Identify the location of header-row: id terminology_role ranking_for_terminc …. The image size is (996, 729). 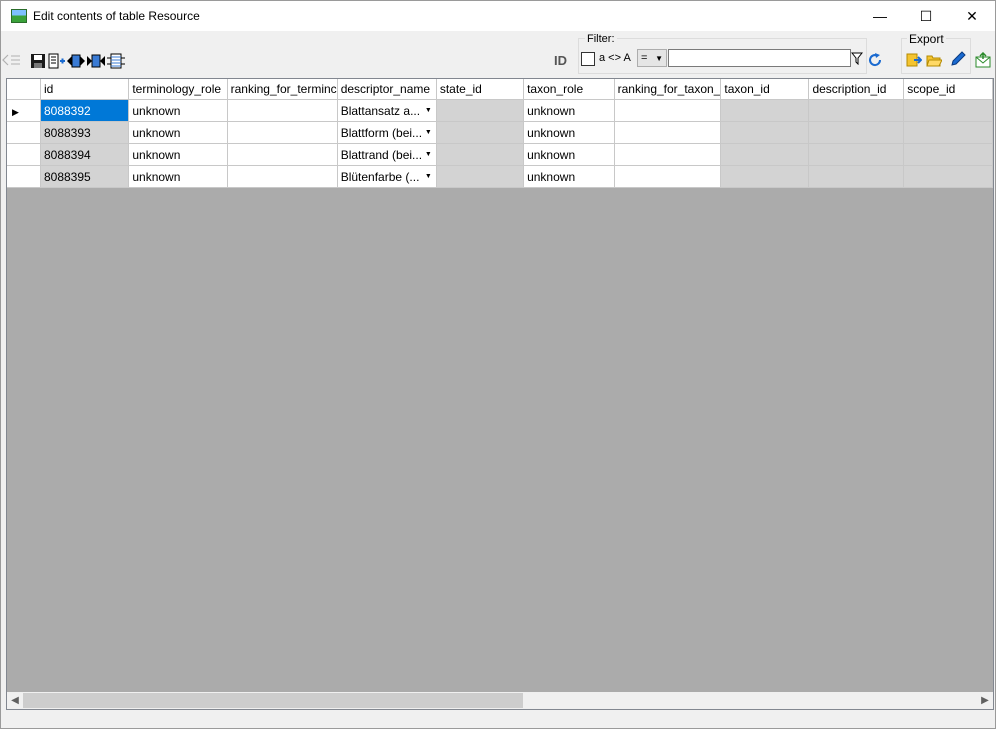
(500, 89).